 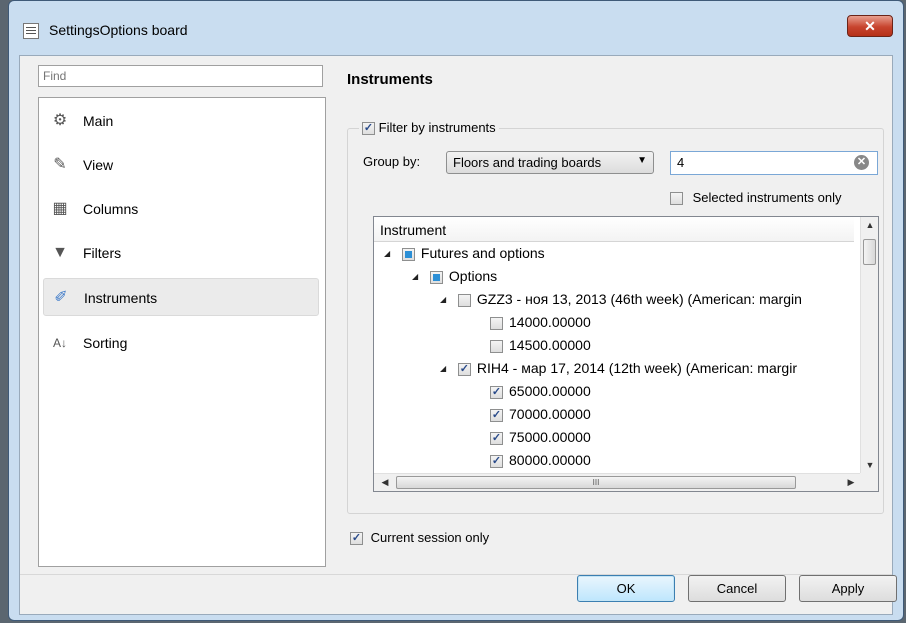 I want to click on instrument-filter-input: 4 ✕, so click(x=774, y=163).